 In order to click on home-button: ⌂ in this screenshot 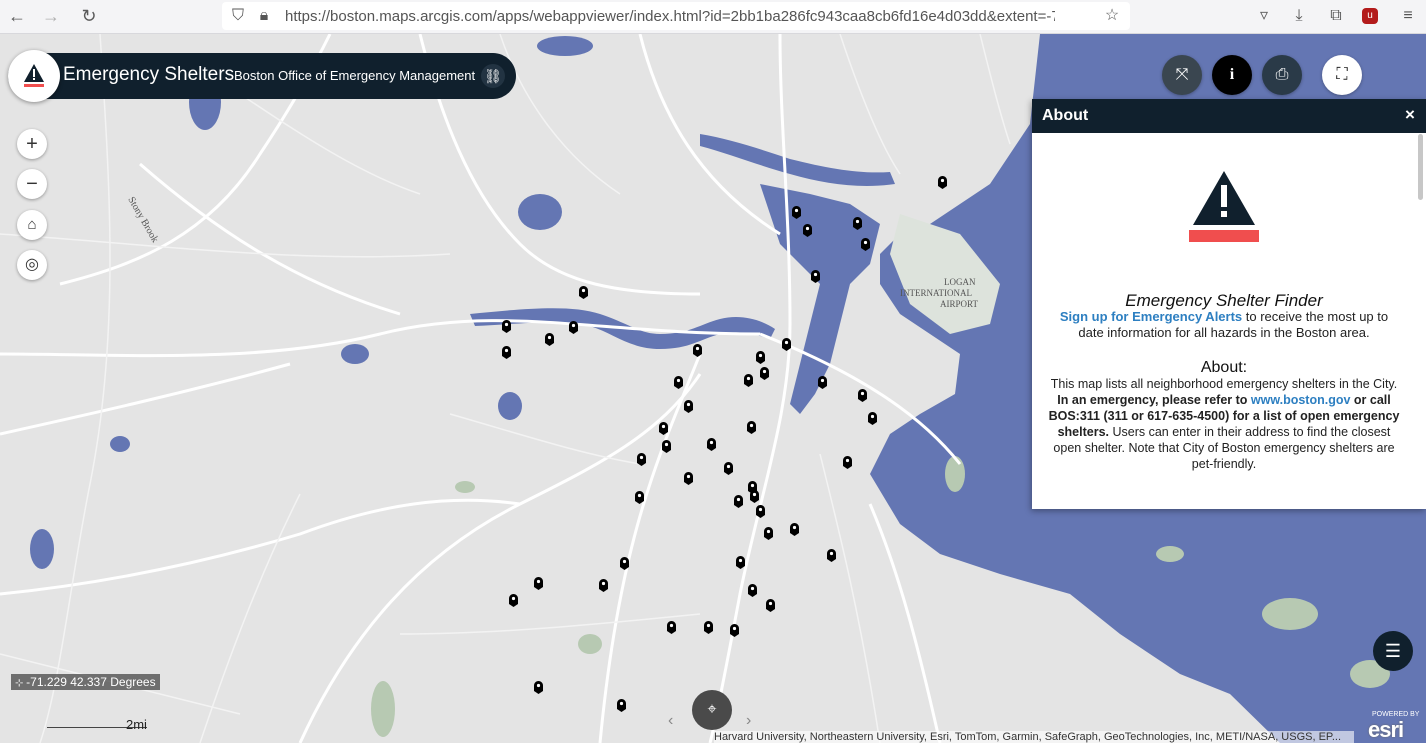, I will do `click(32, 225)`.